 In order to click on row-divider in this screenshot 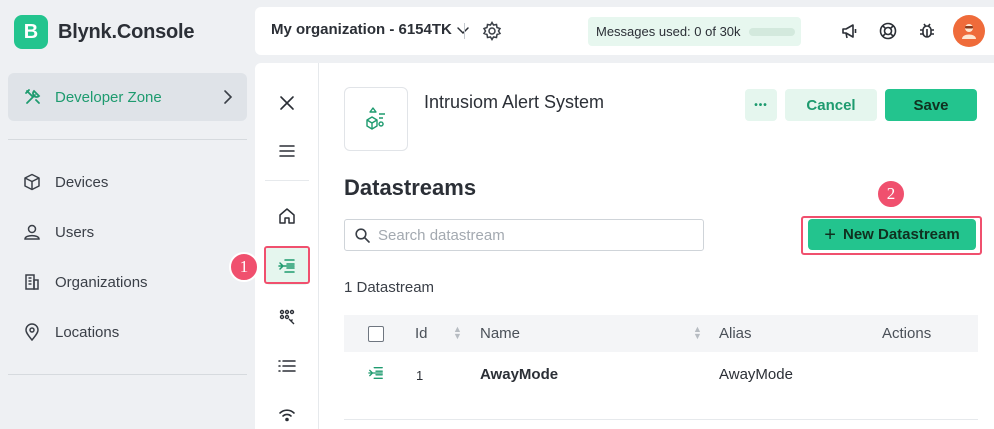, I will do `click(661, 419)`.